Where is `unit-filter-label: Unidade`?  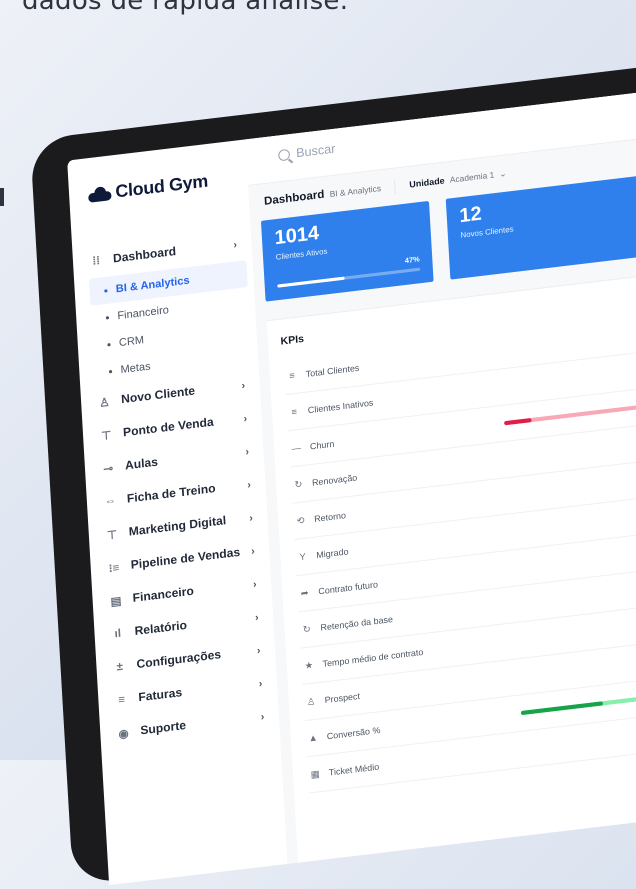
unit-filter-label: Unidade is located at coordinates (427, 182).